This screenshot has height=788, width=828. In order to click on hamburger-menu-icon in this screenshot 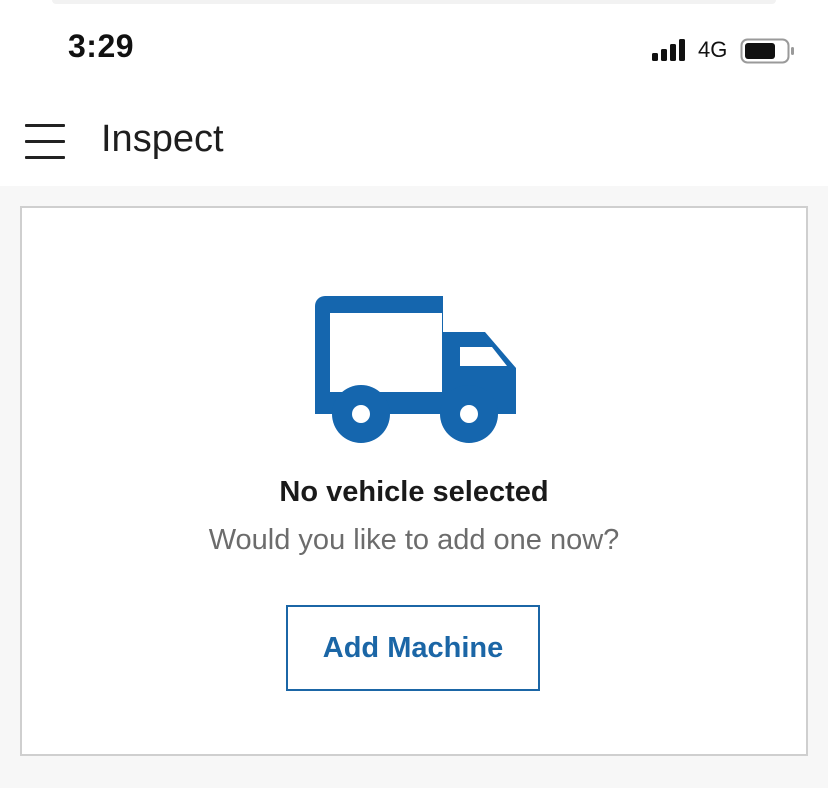, I will do `click(45, 141)`.